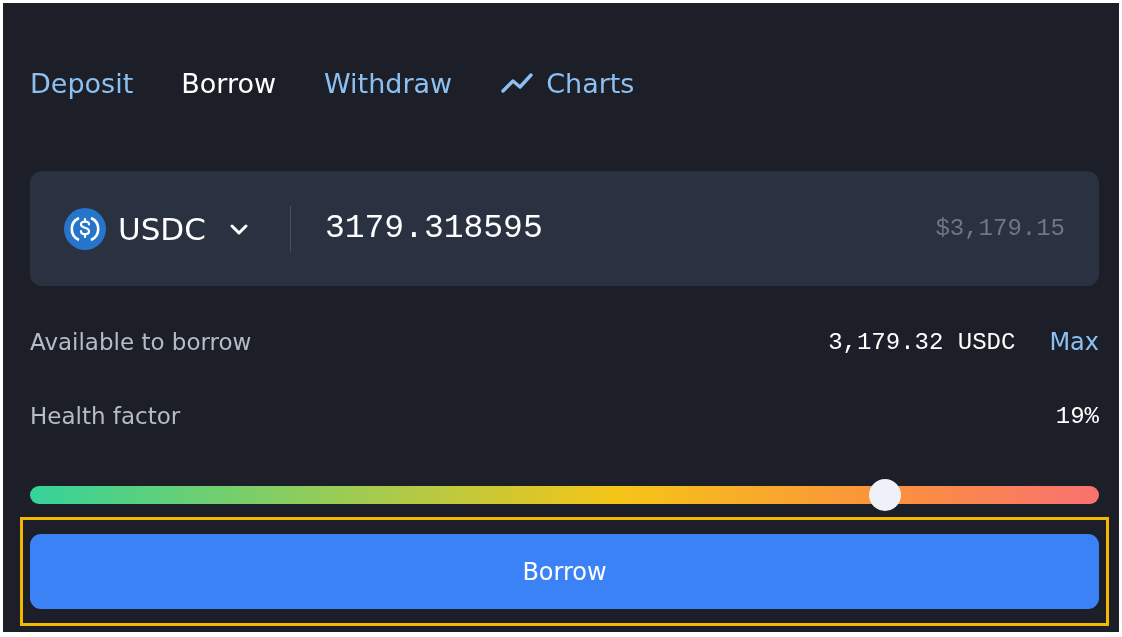  Describe the element at coordinates (106, 416) in the screenshot. I see `health-factor-label: Health factor` at that location.